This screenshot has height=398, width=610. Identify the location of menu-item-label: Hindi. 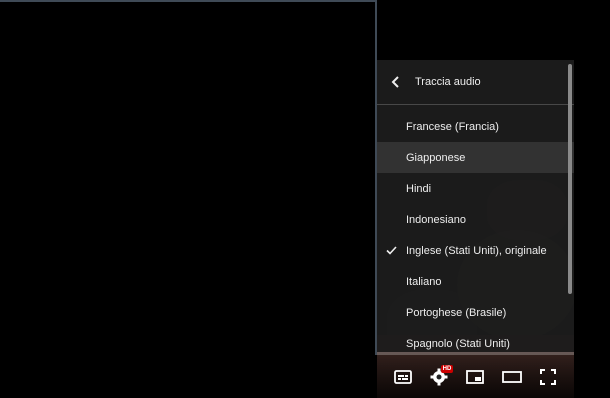
(419, 188).